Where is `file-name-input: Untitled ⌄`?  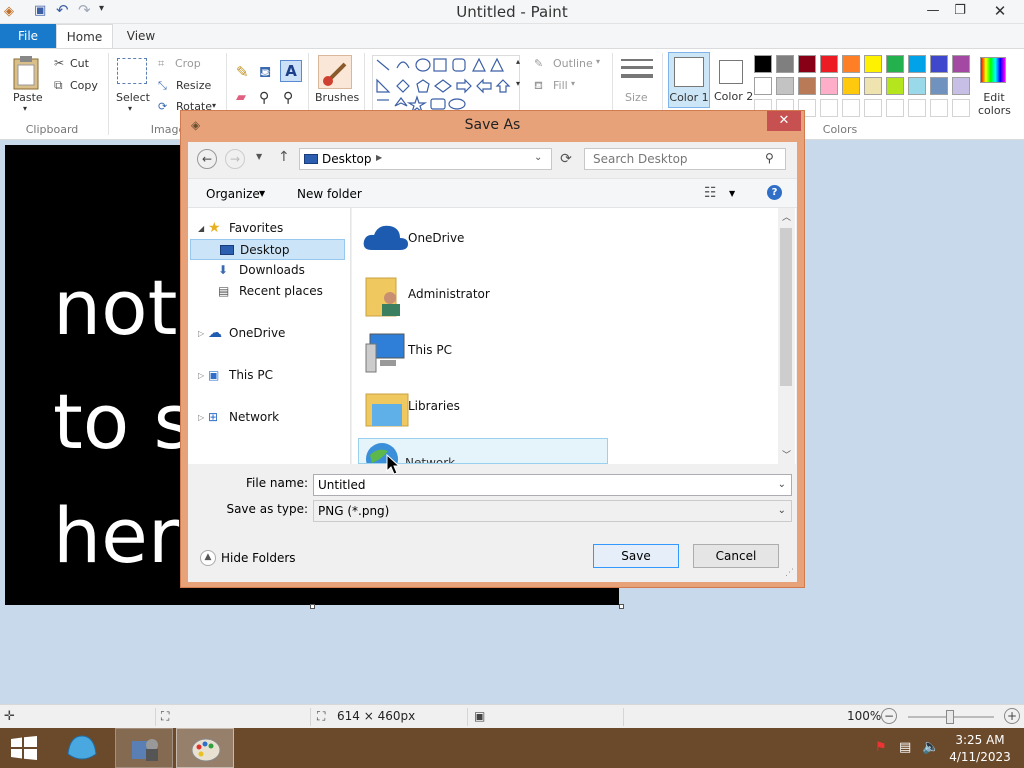
file-name-input: Untitled ⌄ is located at coordinates (552, 485).